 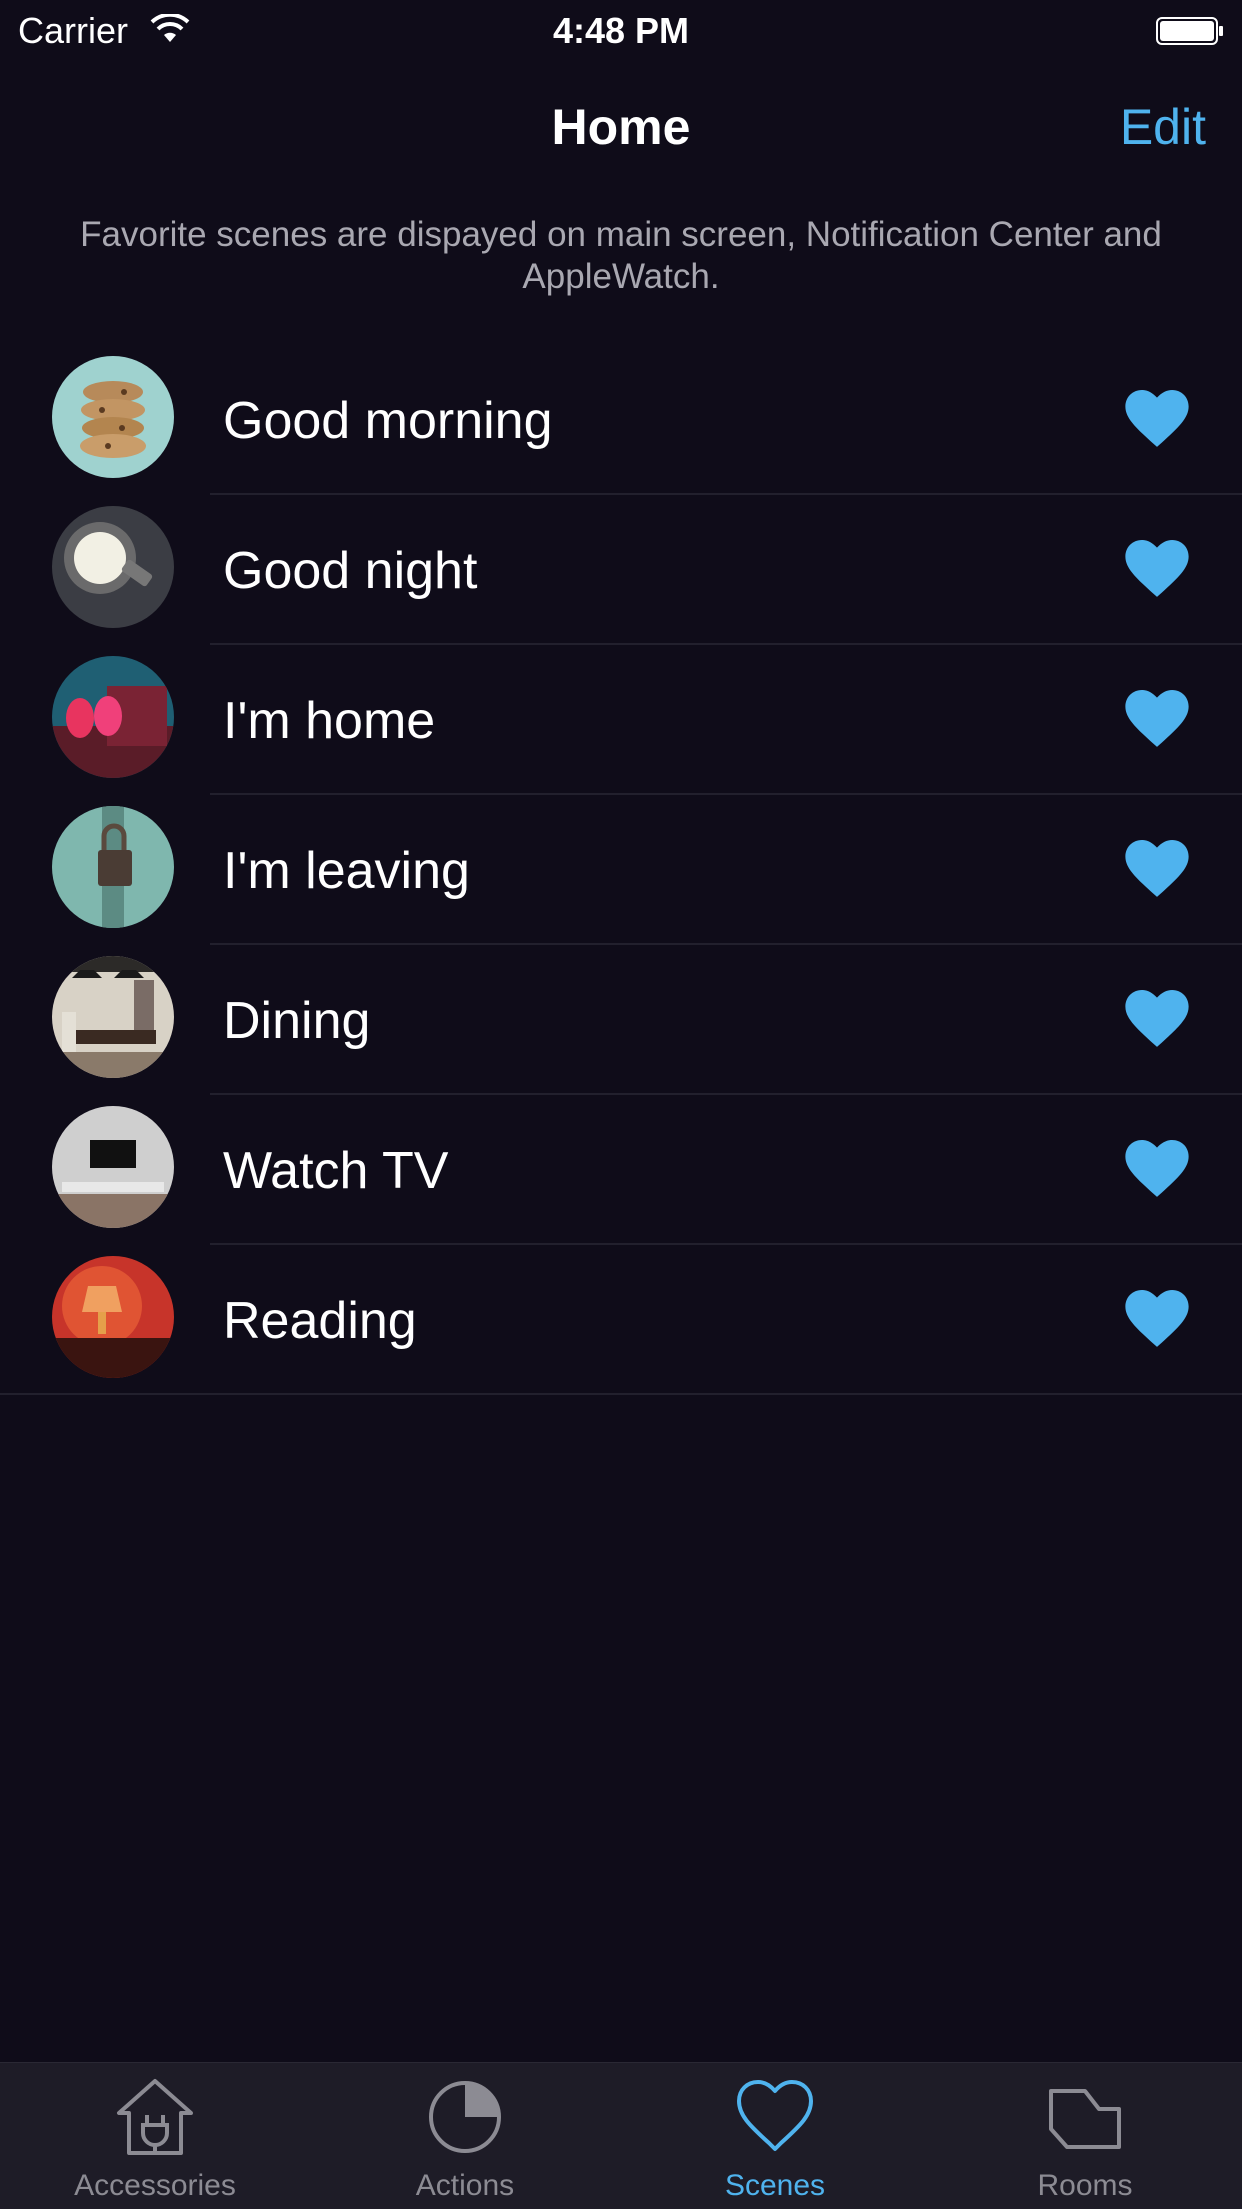 What do you see at coordinates (1085, 2119) in the screenshot?
I see `room-icon` at bounding box center [1085, 2119].